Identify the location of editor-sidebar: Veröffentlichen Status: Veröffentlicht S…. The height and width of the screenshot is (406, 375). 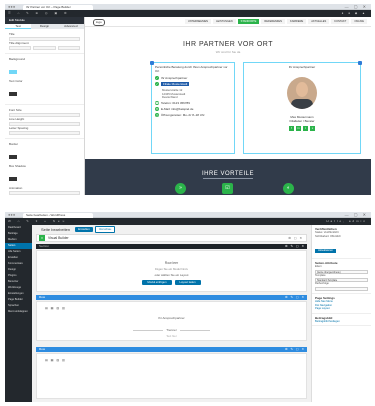
(341, 313).